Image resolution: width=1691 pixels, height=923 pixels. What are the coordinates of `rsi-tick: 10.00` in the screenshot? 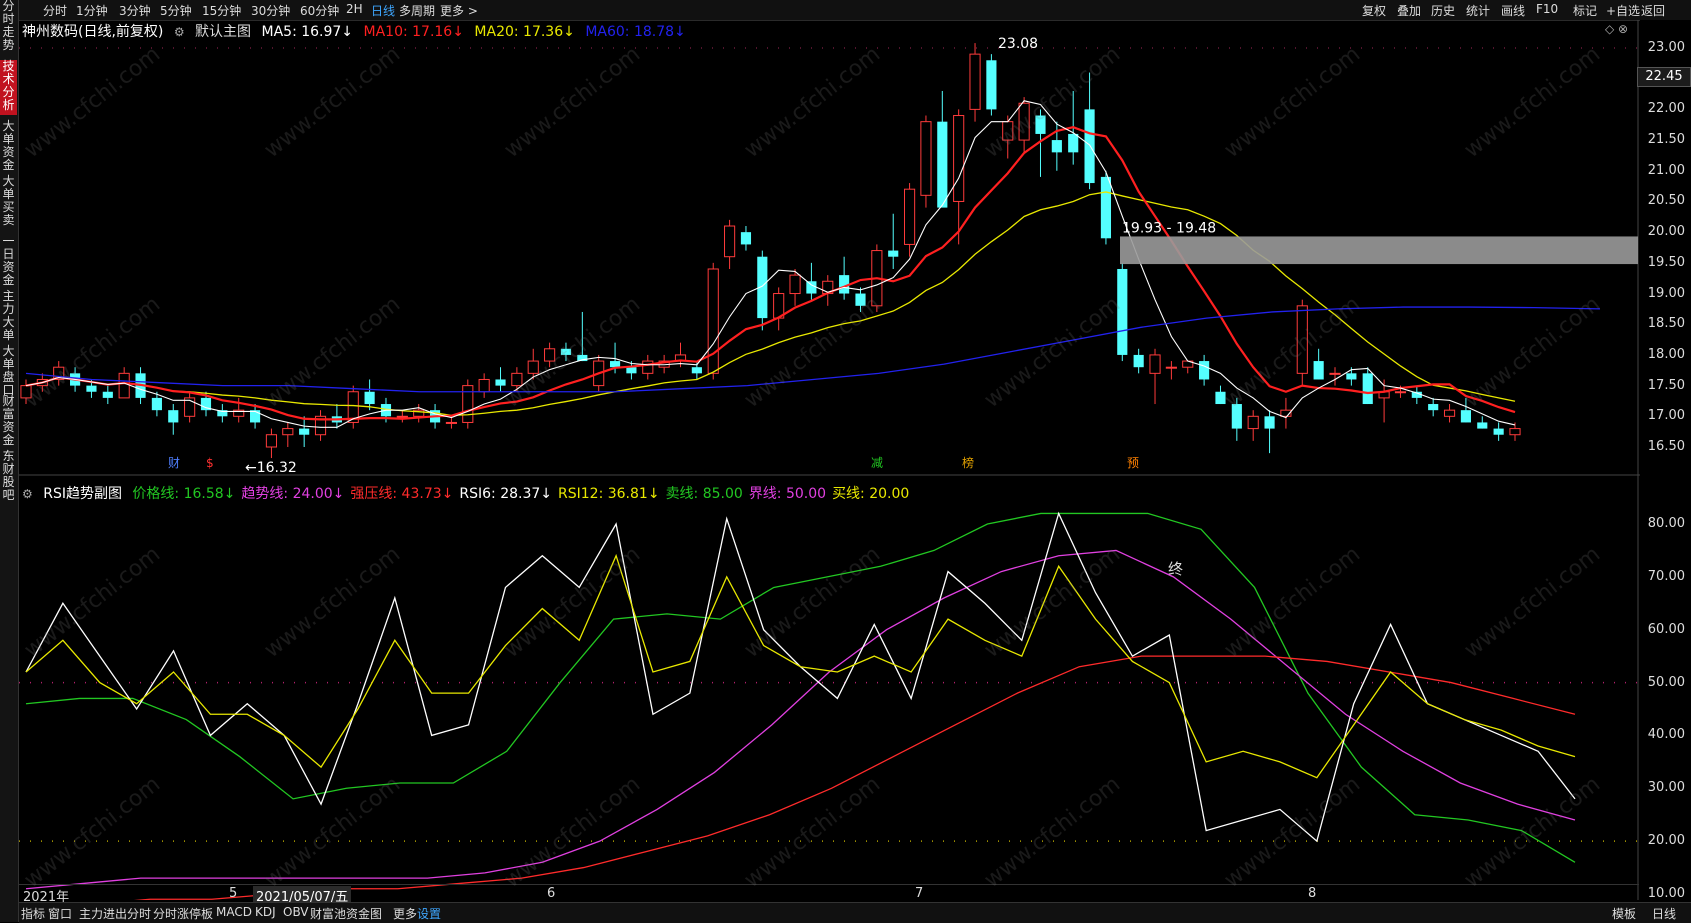 It's located at (1666, 893).